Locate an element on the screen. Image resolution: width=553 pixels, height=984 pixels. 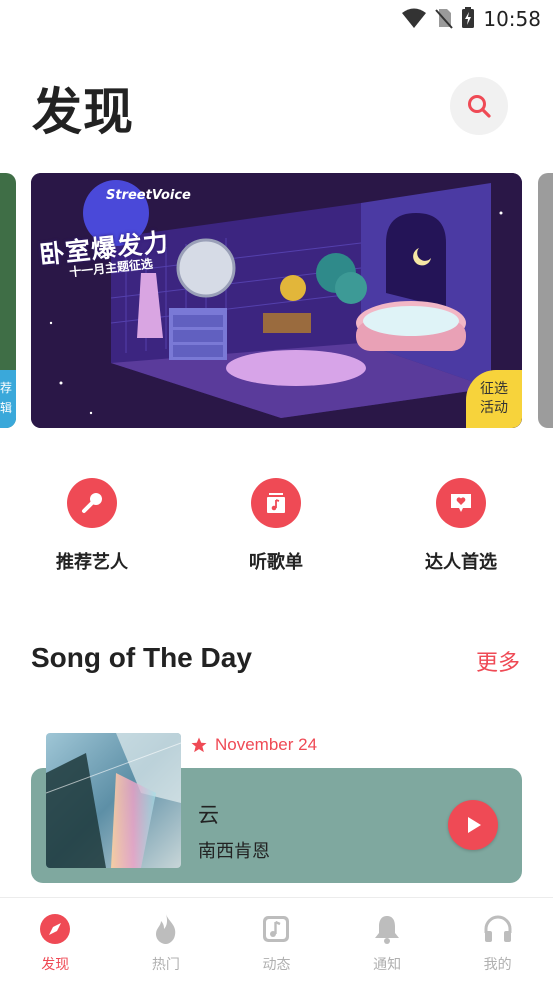
banner-event-badge: 征选 活动 is located at coordinates (494, 399).